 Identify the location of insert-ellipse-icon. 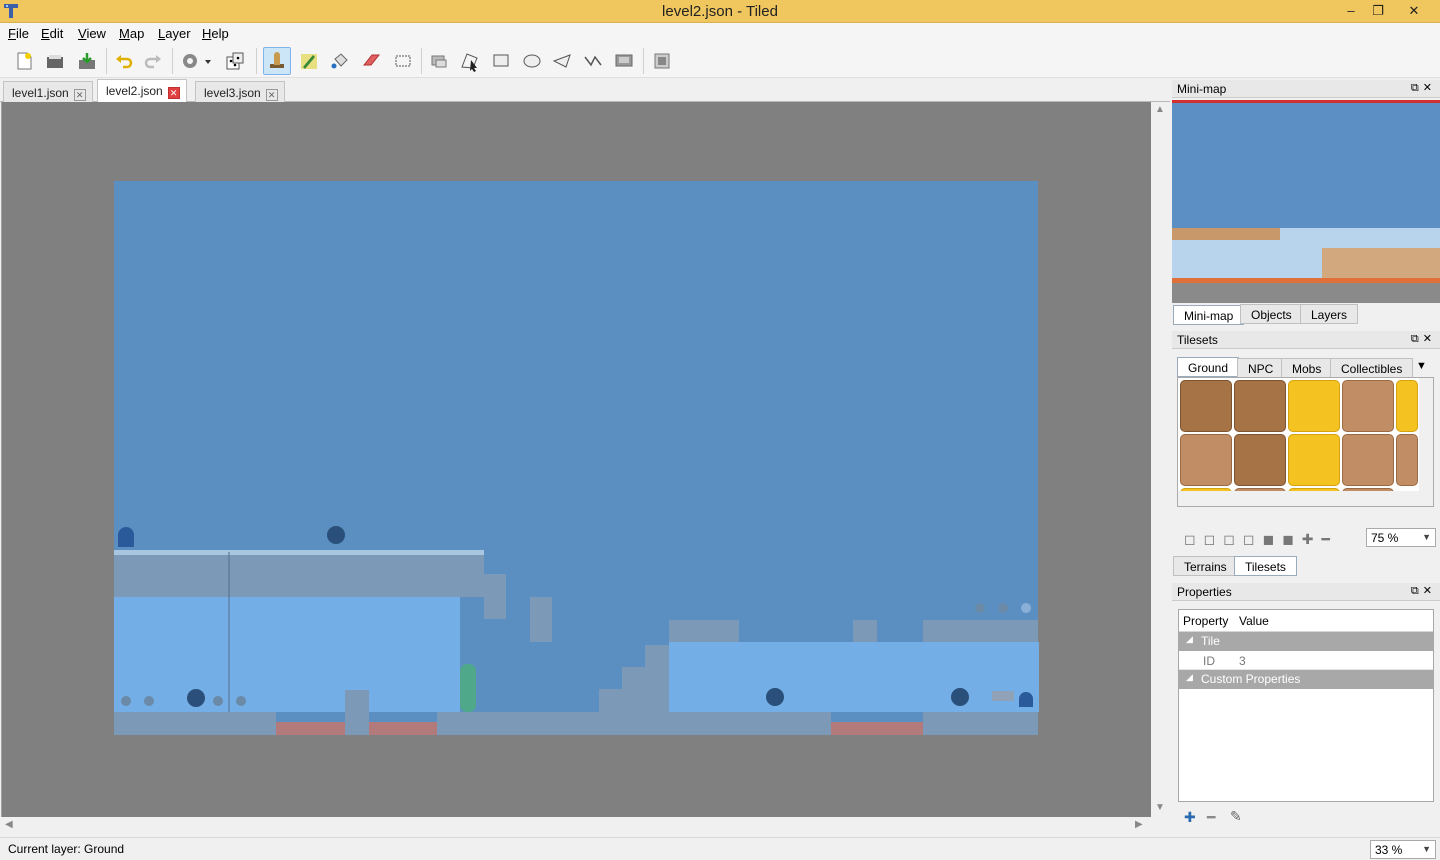
(532, 61).